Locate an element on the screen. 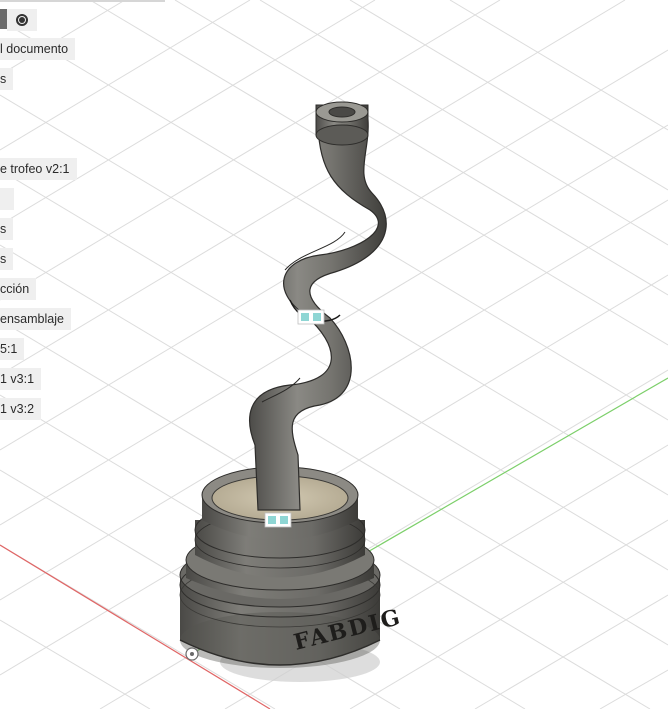  browser-node-section: cción is located at coordinates (18, 289).